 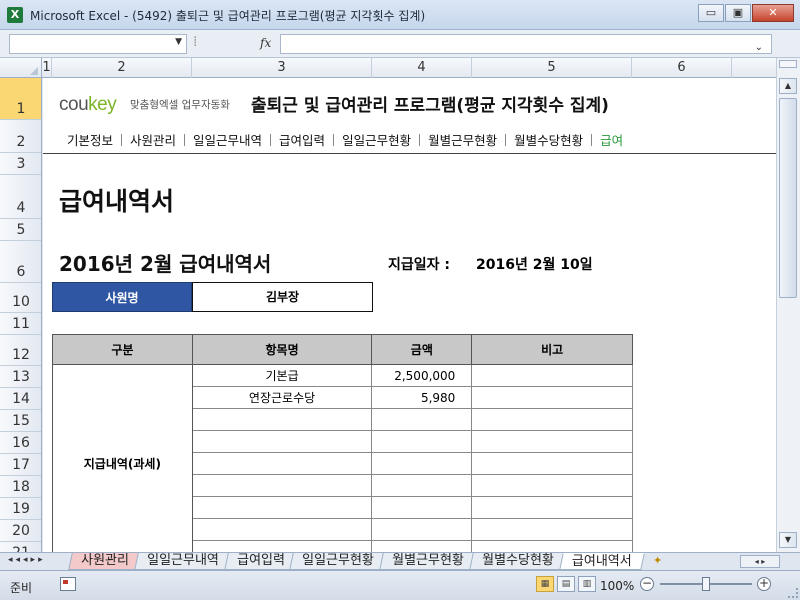 What do you see at coordinates (20, 399) in the screenshot?
I see `row-header: 14` at bounding box center [20, 399].